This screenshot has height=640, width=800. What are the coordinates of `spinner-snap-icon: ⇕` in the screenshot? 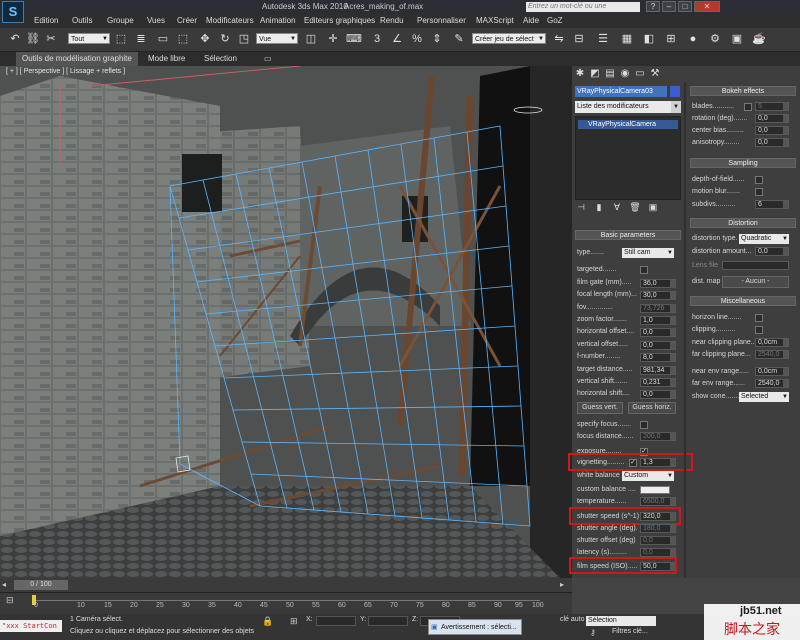 It's located at (437, 39).